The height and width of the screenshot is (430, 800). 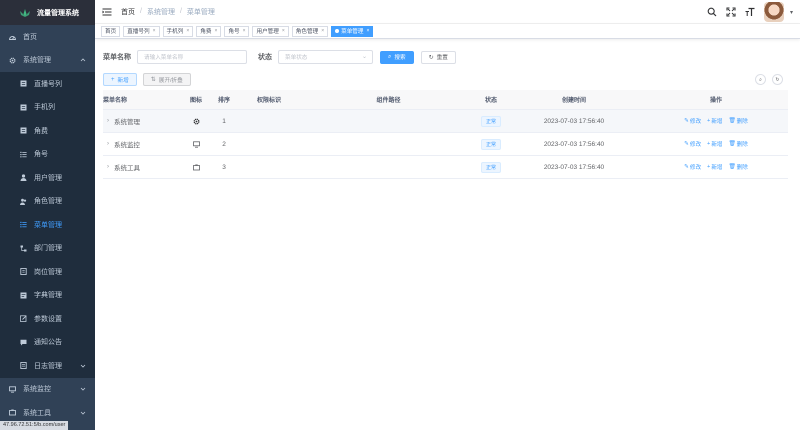 I want to click on tag-live-list: 直播号列 ×, so click(x=141, y=31).